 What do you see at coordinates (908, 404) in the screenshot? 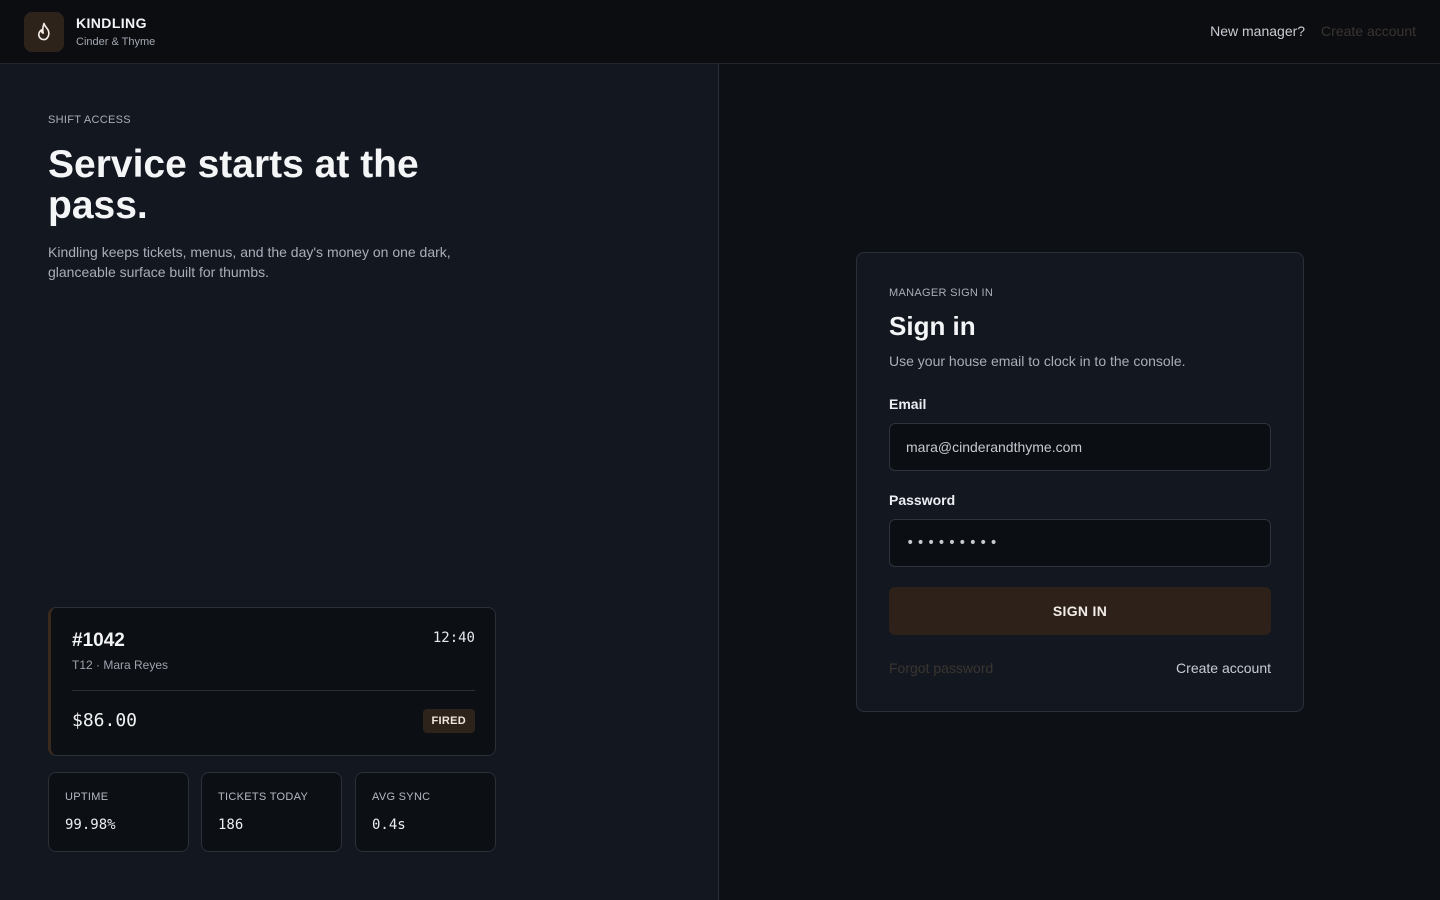
I see `email-label: Email` at bounding box center [908, 404].